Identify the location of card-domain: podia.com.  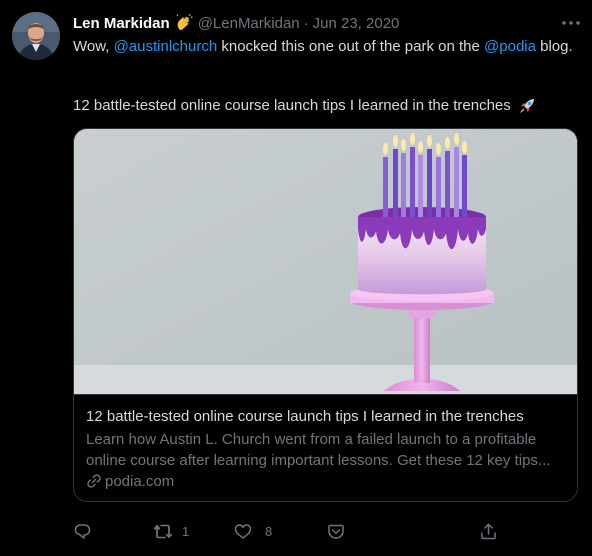
(130, 481).